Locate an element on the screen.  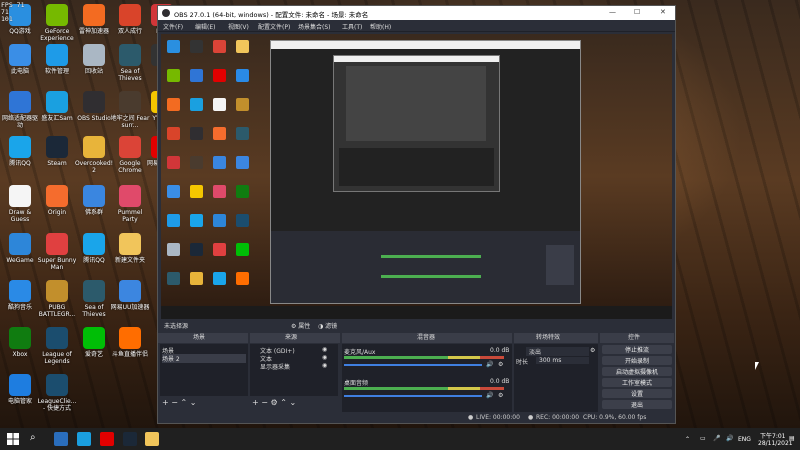
search-icon: ⌕ is located at coordinates (37, 439).